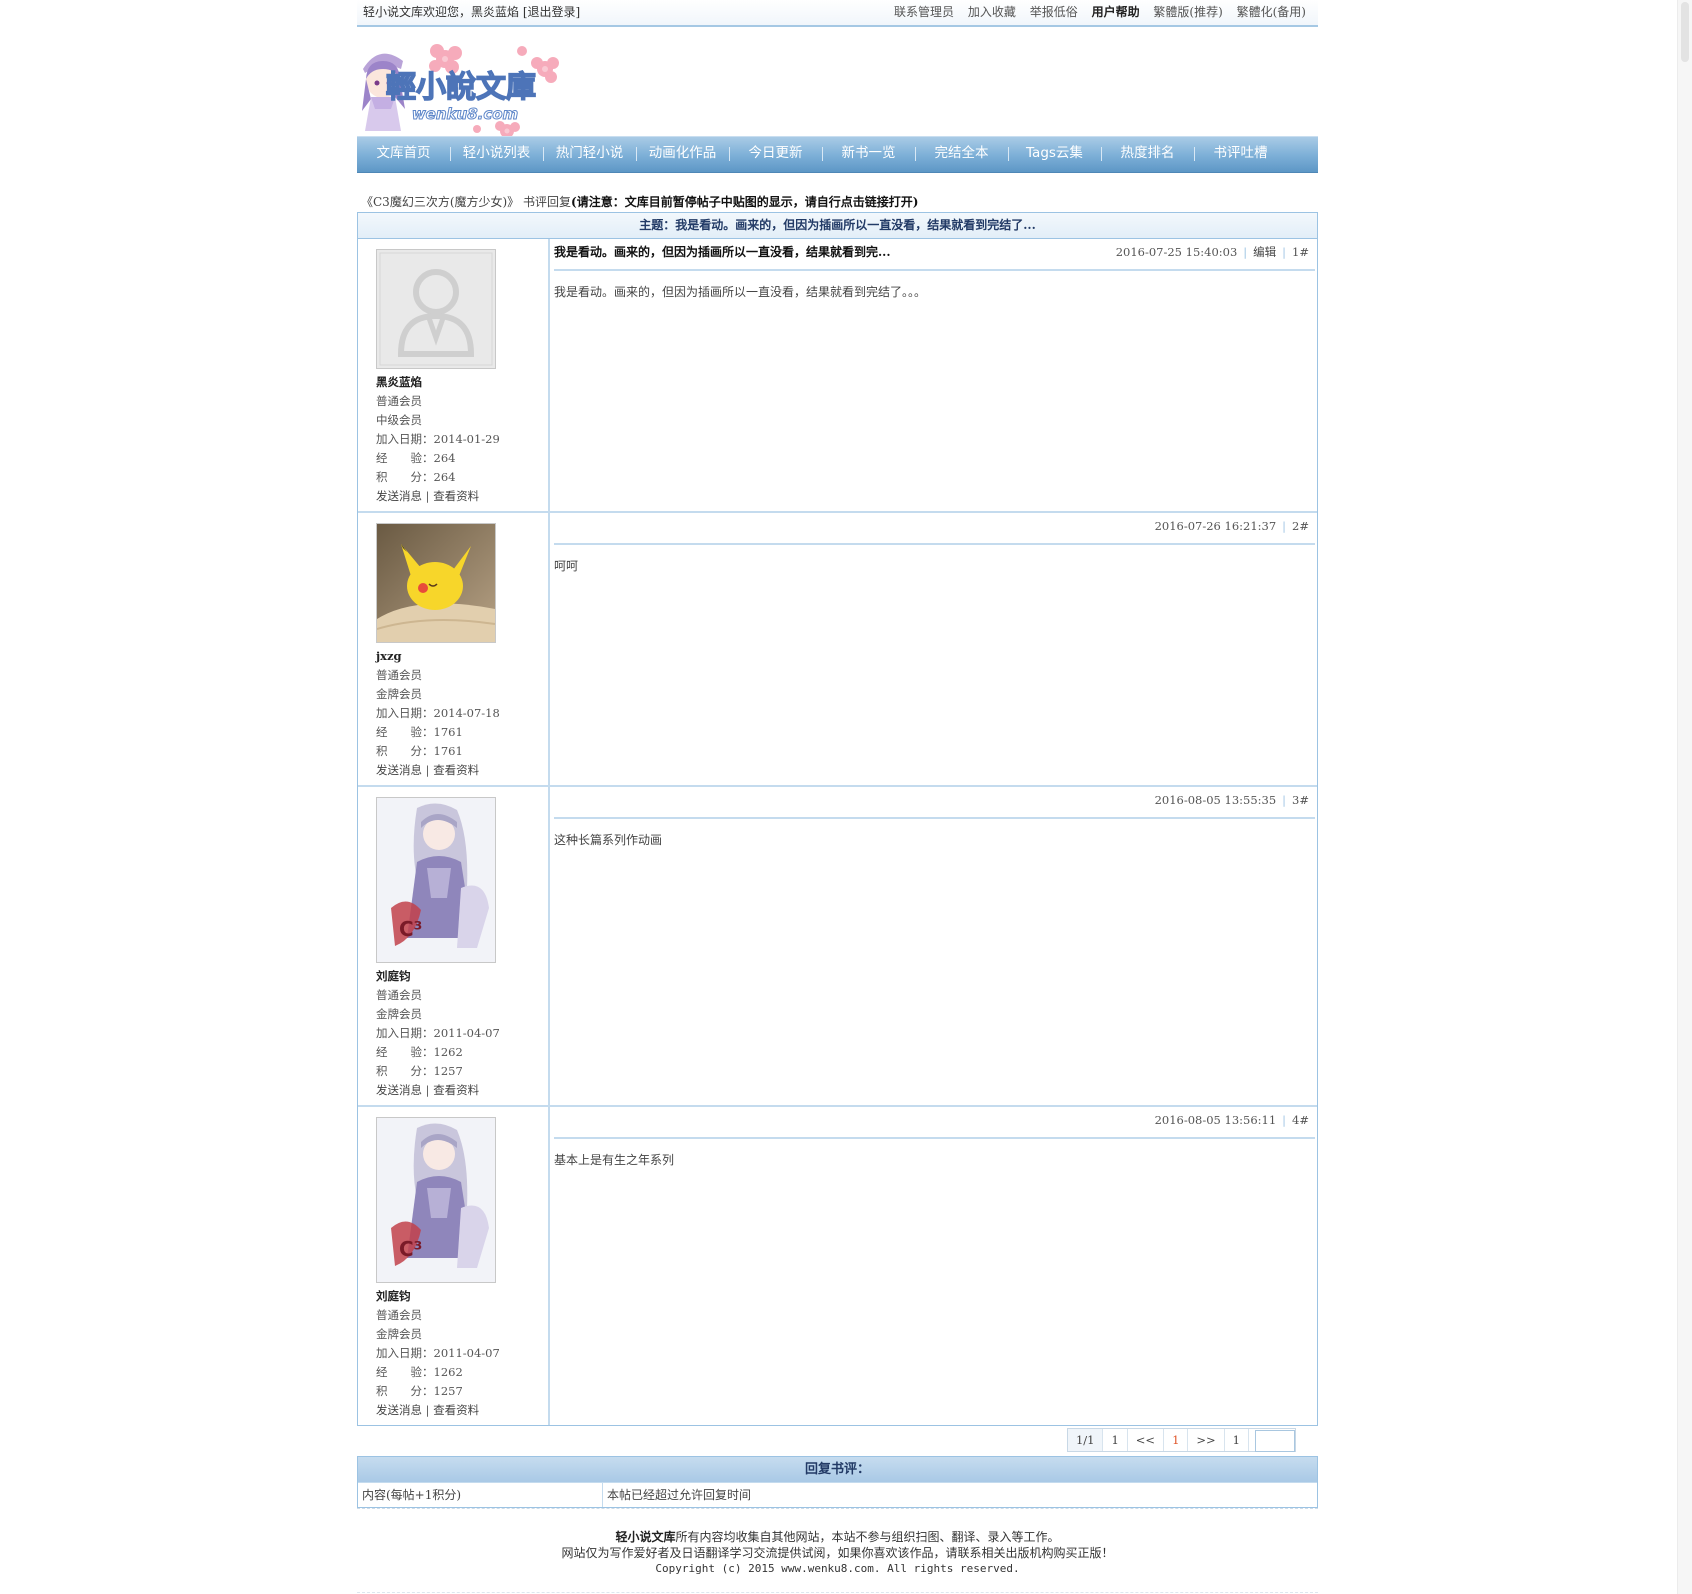 The width and height of the screenshot is (1692, 1594). I want to click on reply-box: 回复书评： 内容(每帖+1积分) 本帖已经超过允许回复时间, so click(837, 1482).